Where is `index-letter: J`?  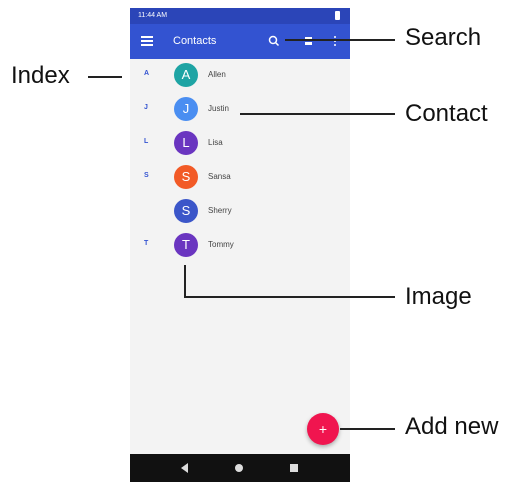
index-letter: J is located at coordinates (146, 107).